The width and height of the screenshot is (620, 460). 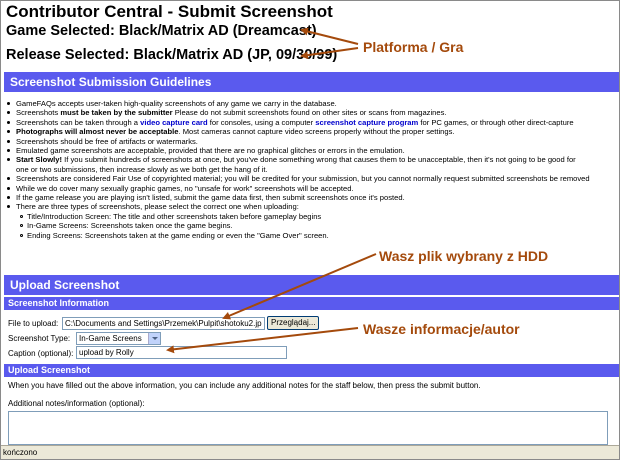 What do you see at coordinates (33, 323) in the screenshot?
I see `file-upload-label: File to upload:` at bounding box center [33, 323].